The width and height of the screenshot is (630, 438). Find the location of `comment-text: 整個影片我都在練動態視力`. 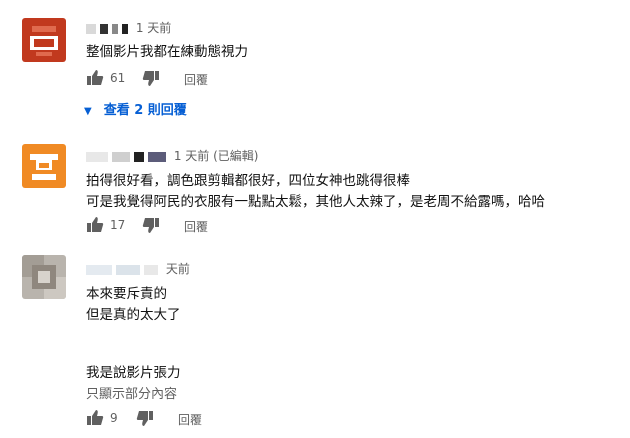

comment-text: 整個影片我都在練動態視力 is located at coordinates (167, 52).